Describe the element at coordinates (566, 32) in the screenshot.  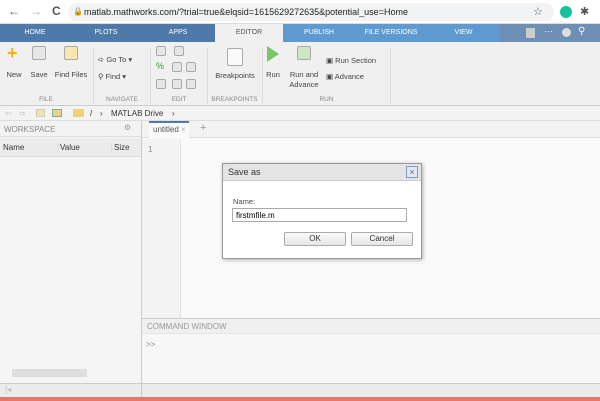
I see `help-icon` at that location.